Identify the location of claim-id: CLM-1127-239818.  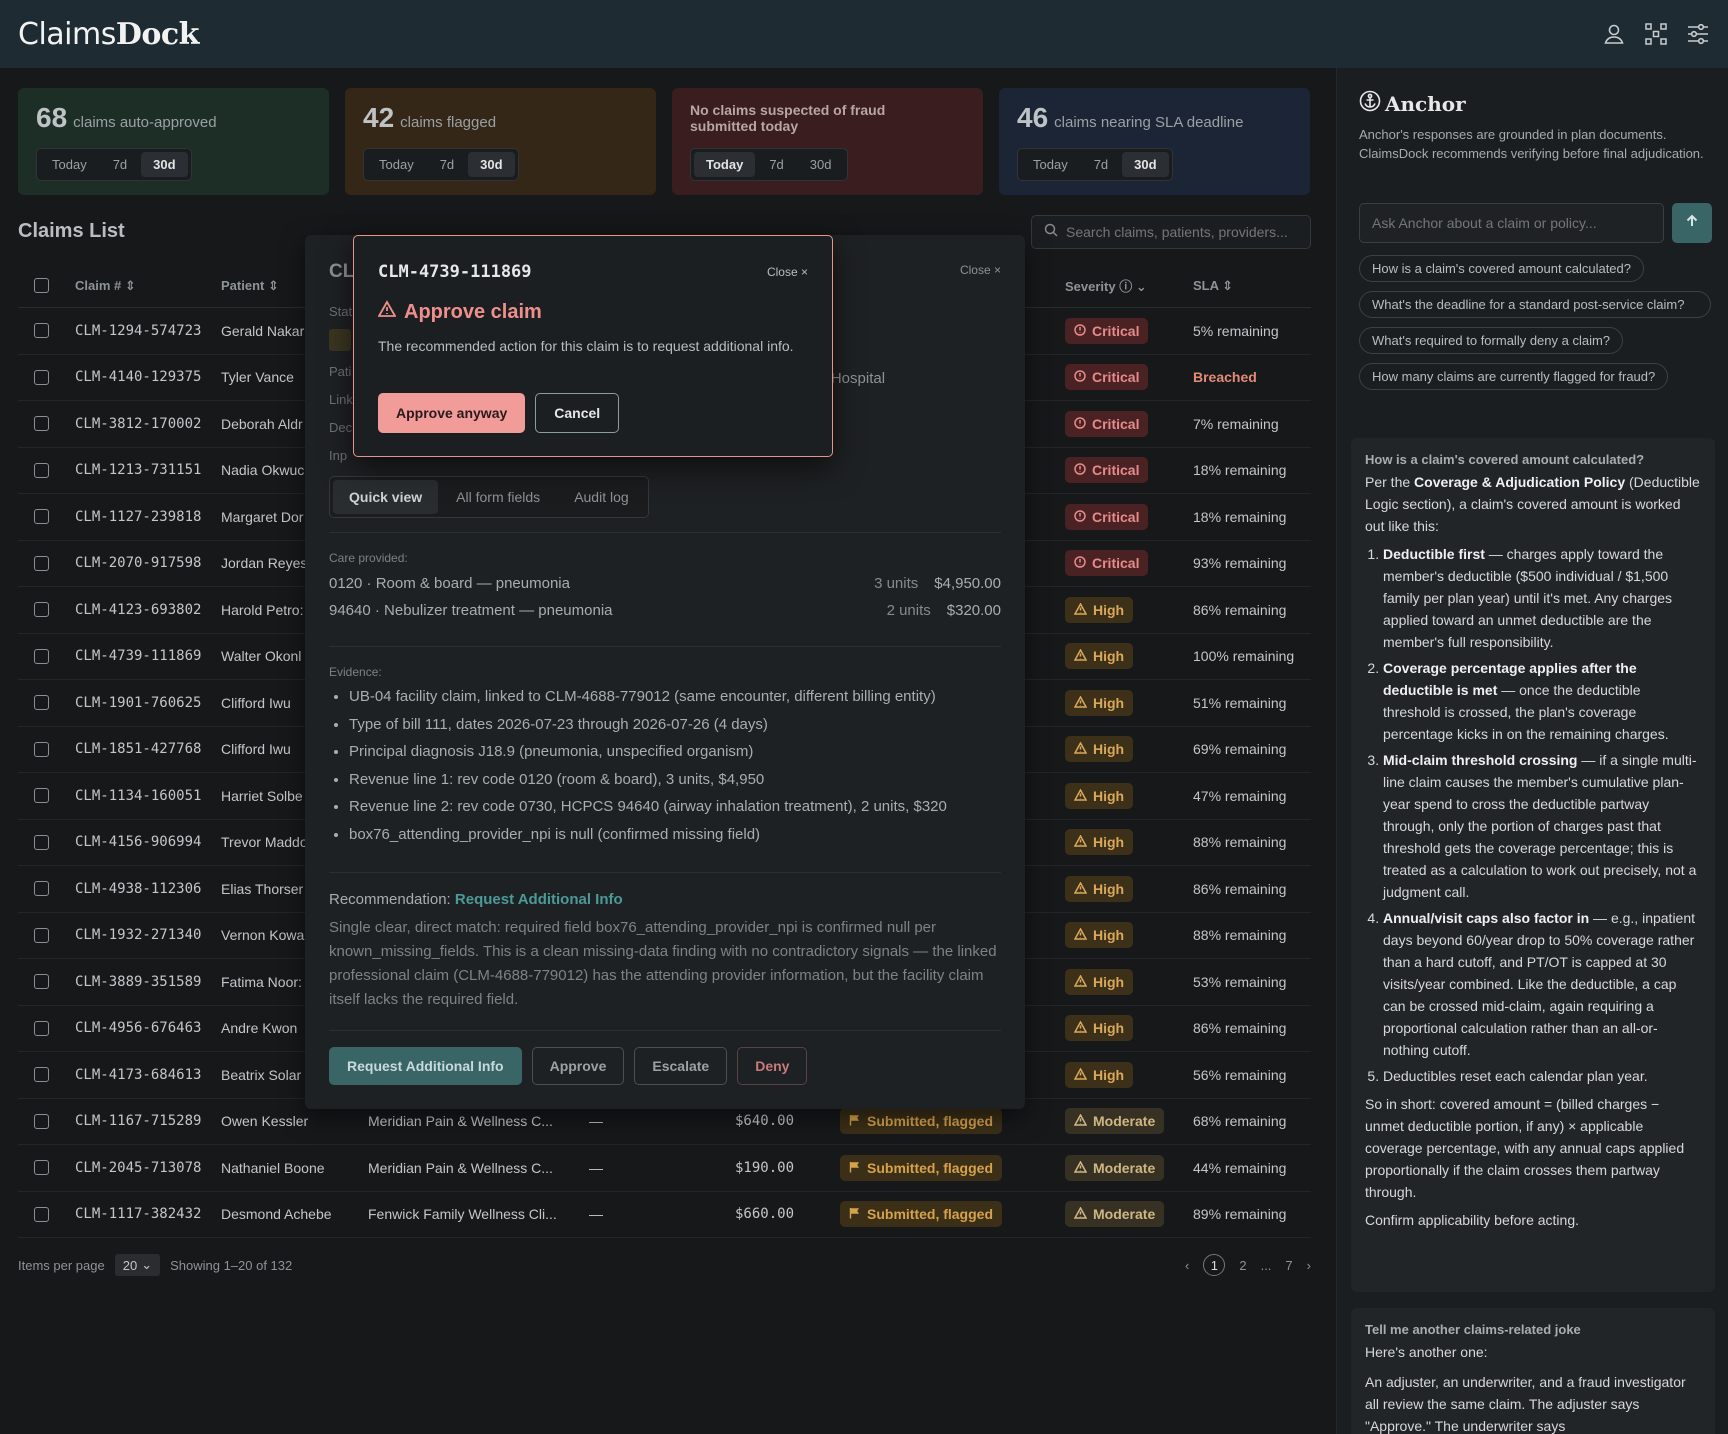
(138, 517).